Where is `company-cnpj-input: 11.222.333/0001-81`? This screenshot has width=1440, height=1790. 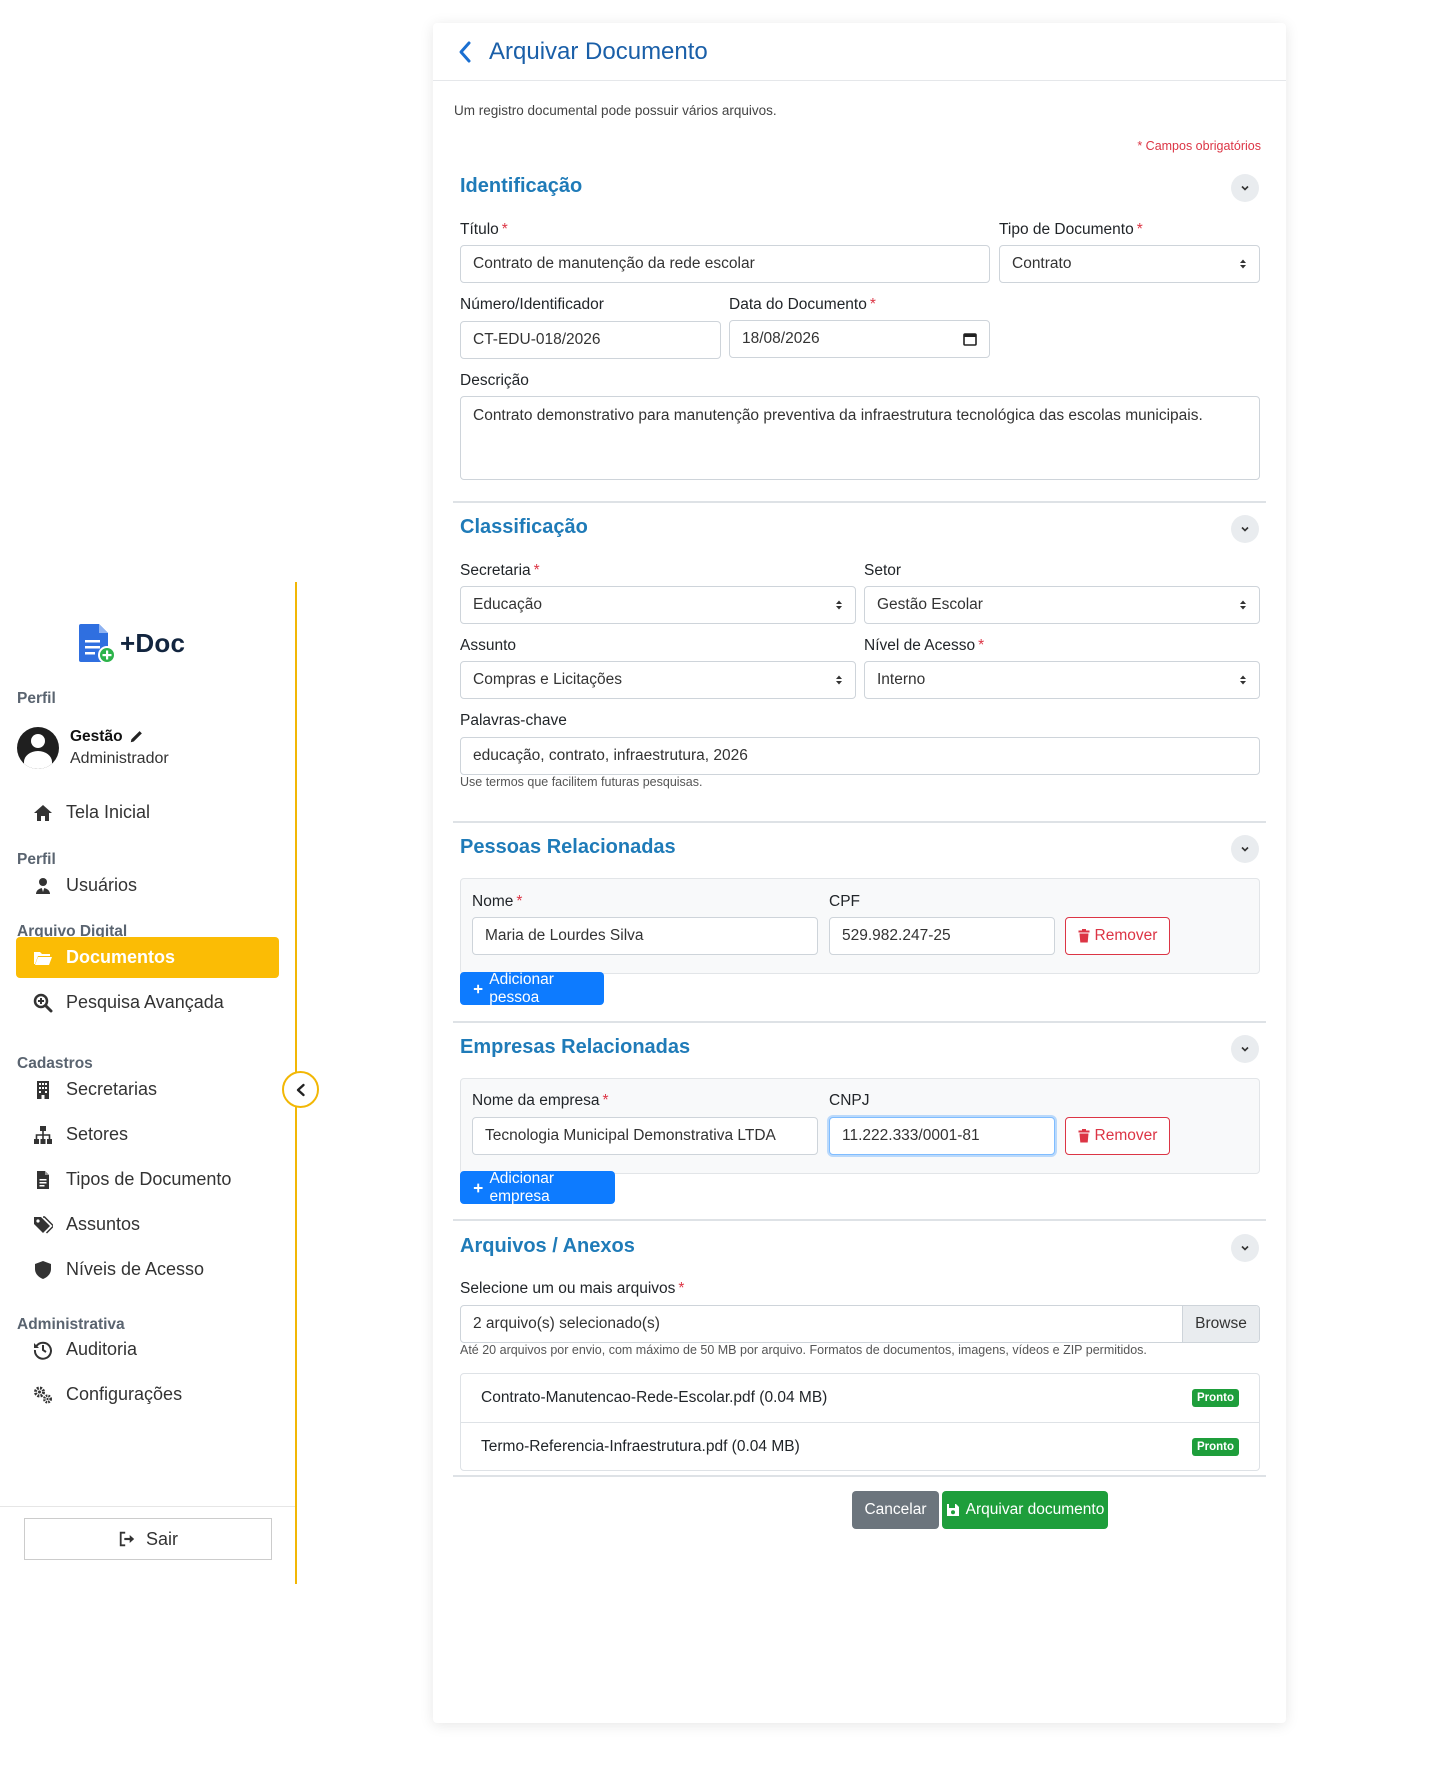 company-cnpj-input: 11.222.333/0001-81 is located at coordinates (942, 1136).